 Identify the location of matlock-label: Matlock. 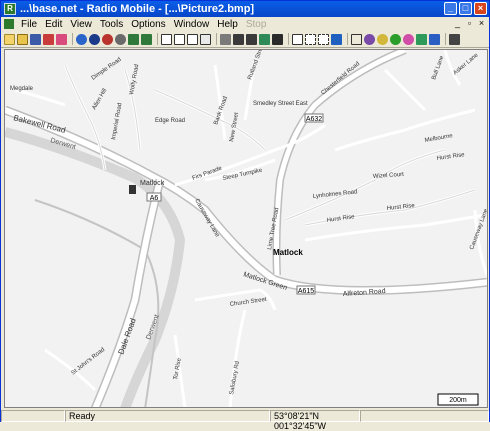
(288, 252).